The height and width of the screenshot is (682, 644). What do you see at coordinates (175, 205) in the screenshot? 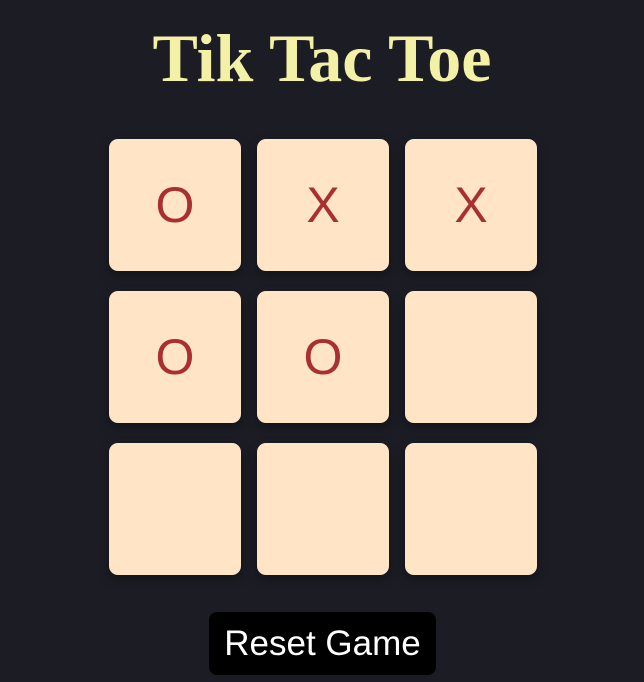
I see `board-cell-1: O` at bounding box center [175, 205].